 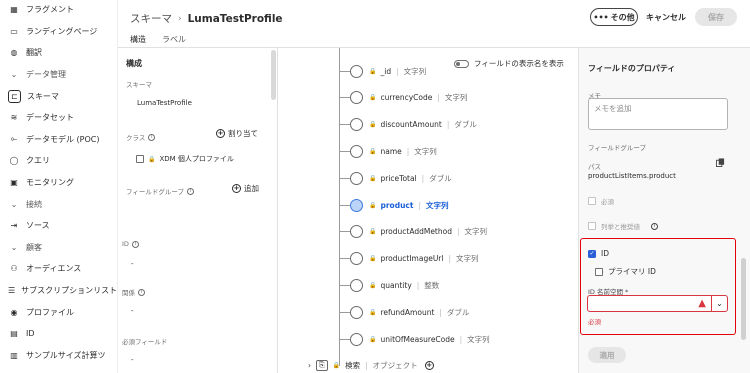 What do you see at coordinates (50, 183) in the screenshot?
I see `nav-item-label: モニタリング` at bounding box center [50, 183].